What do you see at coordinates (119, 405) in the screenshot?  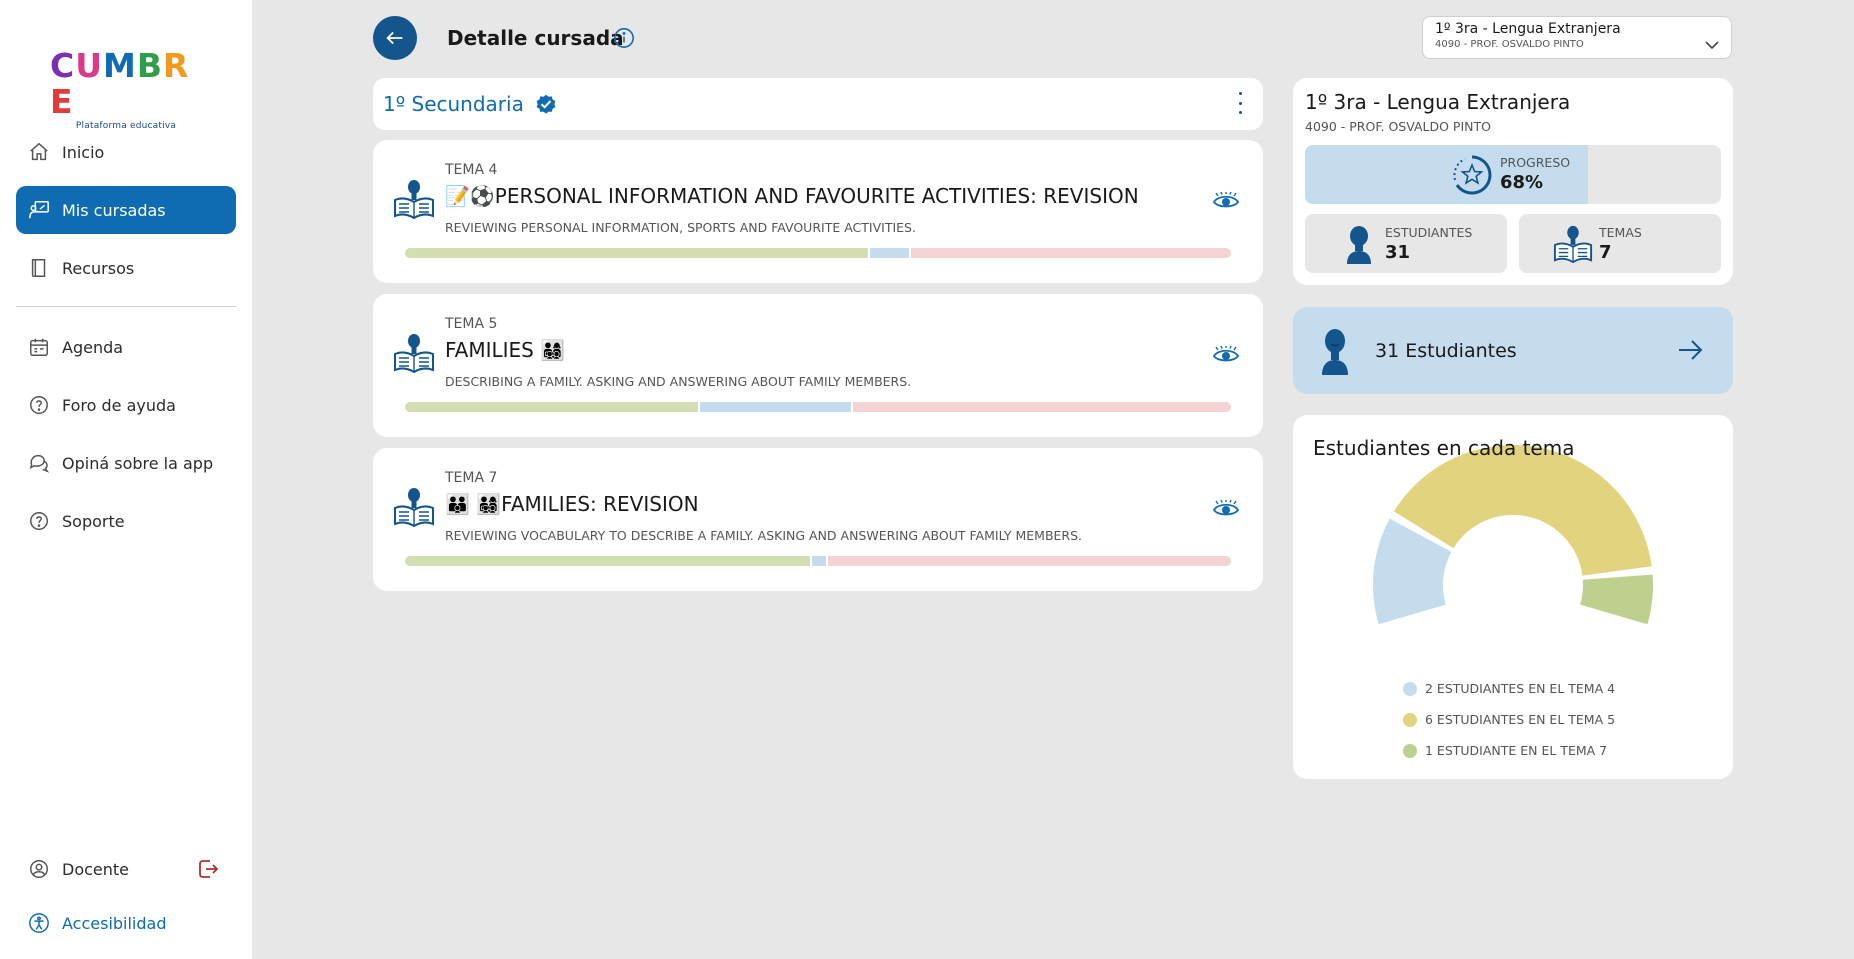 I see `sidebar-item-label: Foro de ayuda` at bounding box center [119, 405].